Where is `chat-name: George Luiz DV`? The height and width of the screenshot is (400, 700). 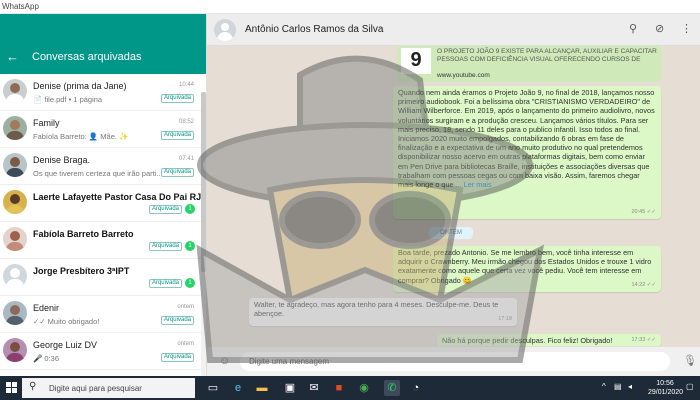
chat-name: George Luiz DV is located at coordinates (65, 345).